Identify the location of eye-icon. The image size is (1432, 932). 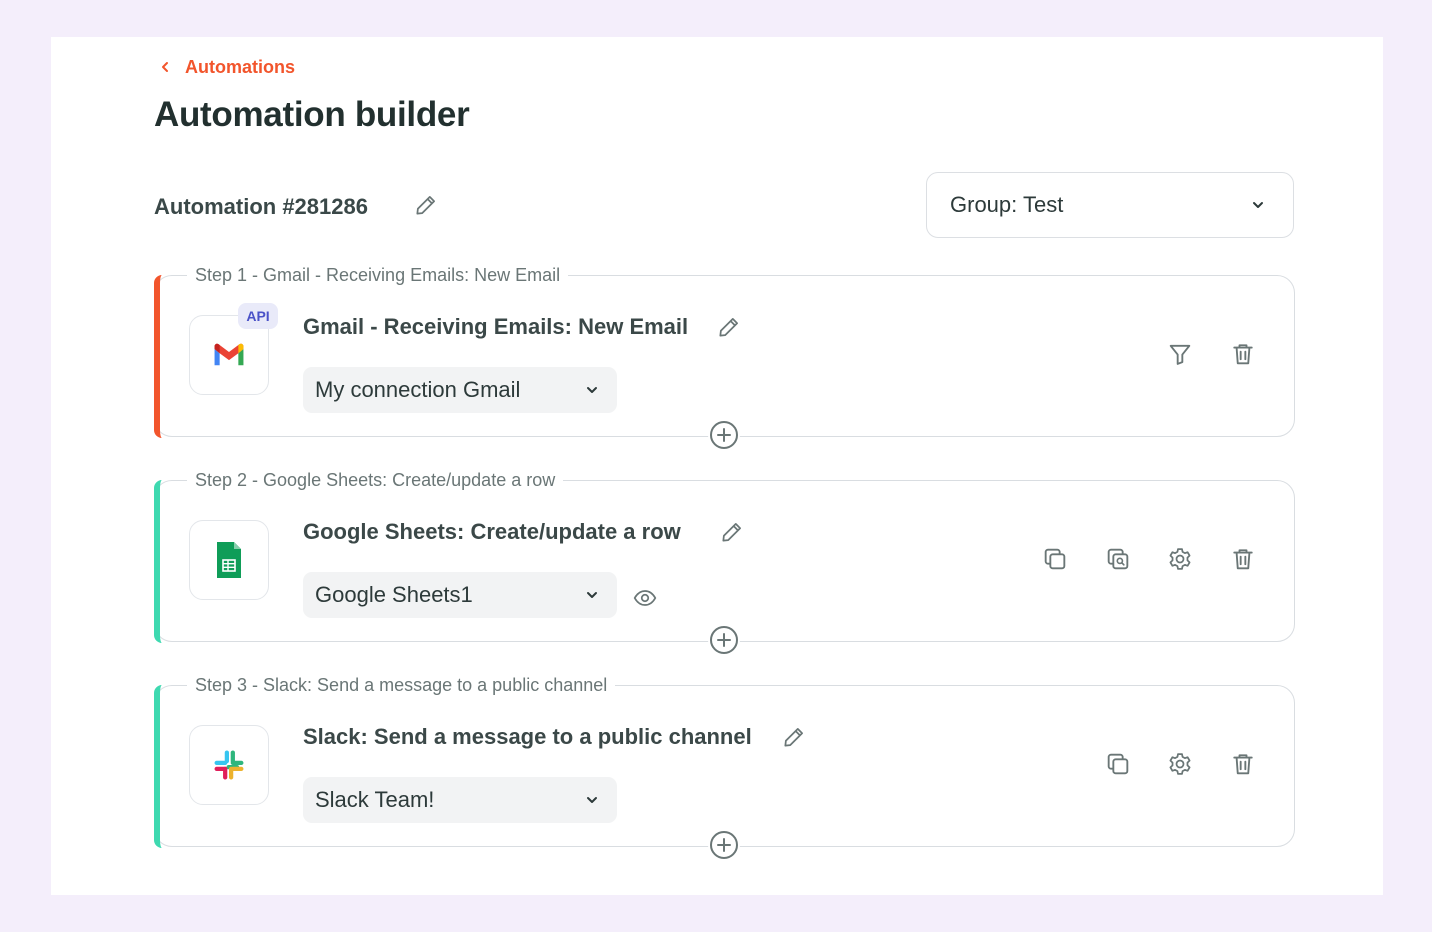
(645, 598).